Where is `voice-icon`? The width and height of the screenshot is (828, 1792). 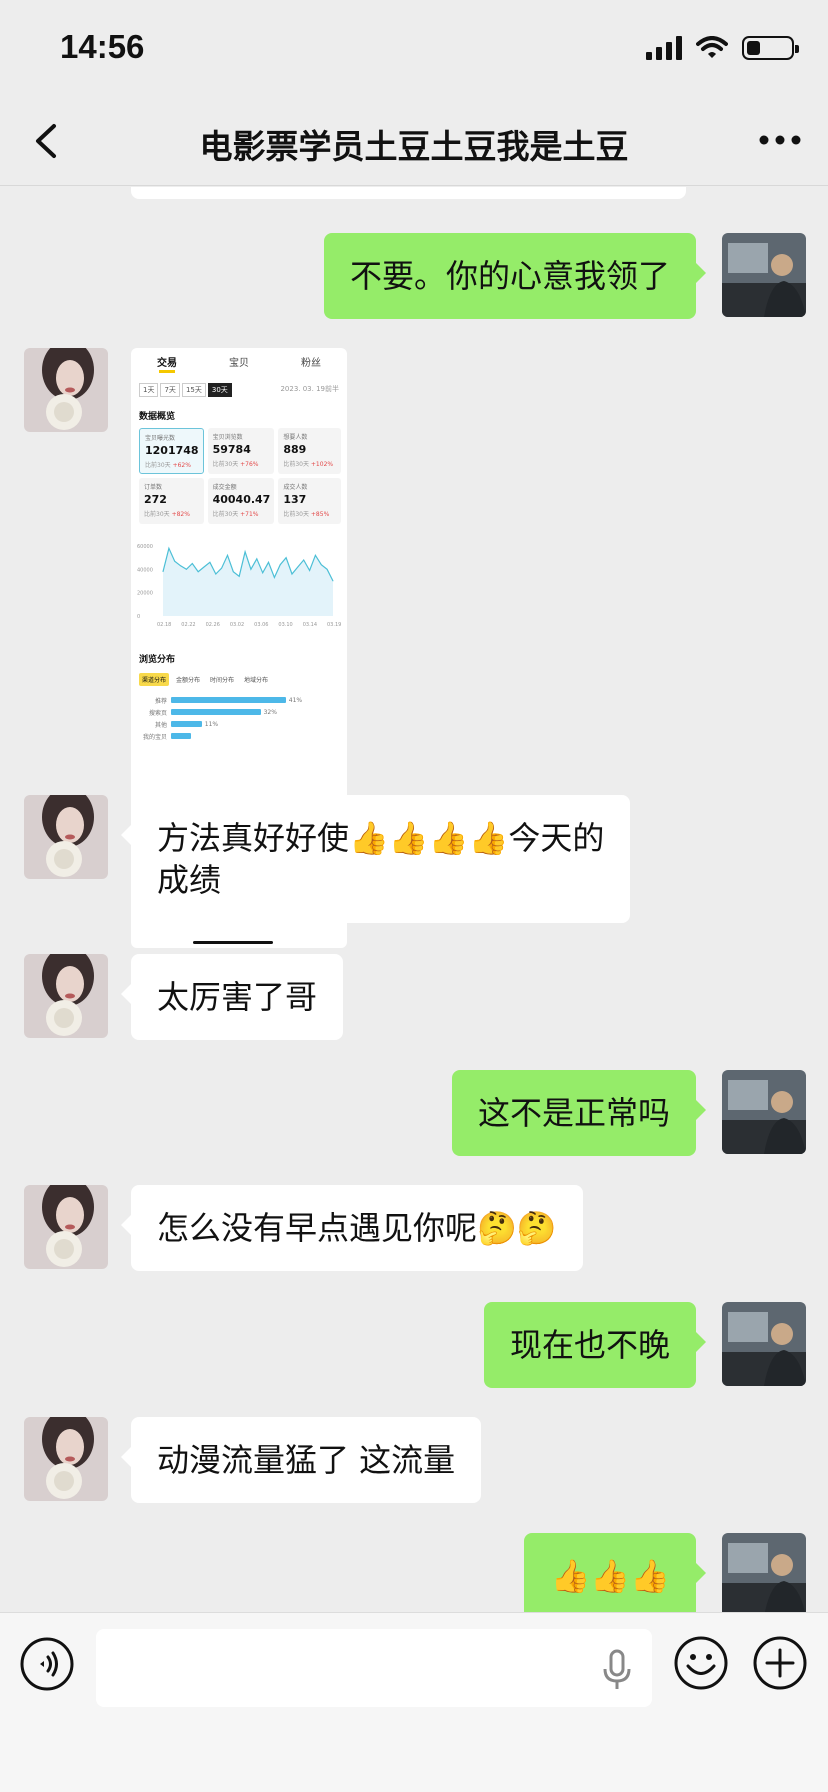 voice-icon is located at coordinates (47, 1664).